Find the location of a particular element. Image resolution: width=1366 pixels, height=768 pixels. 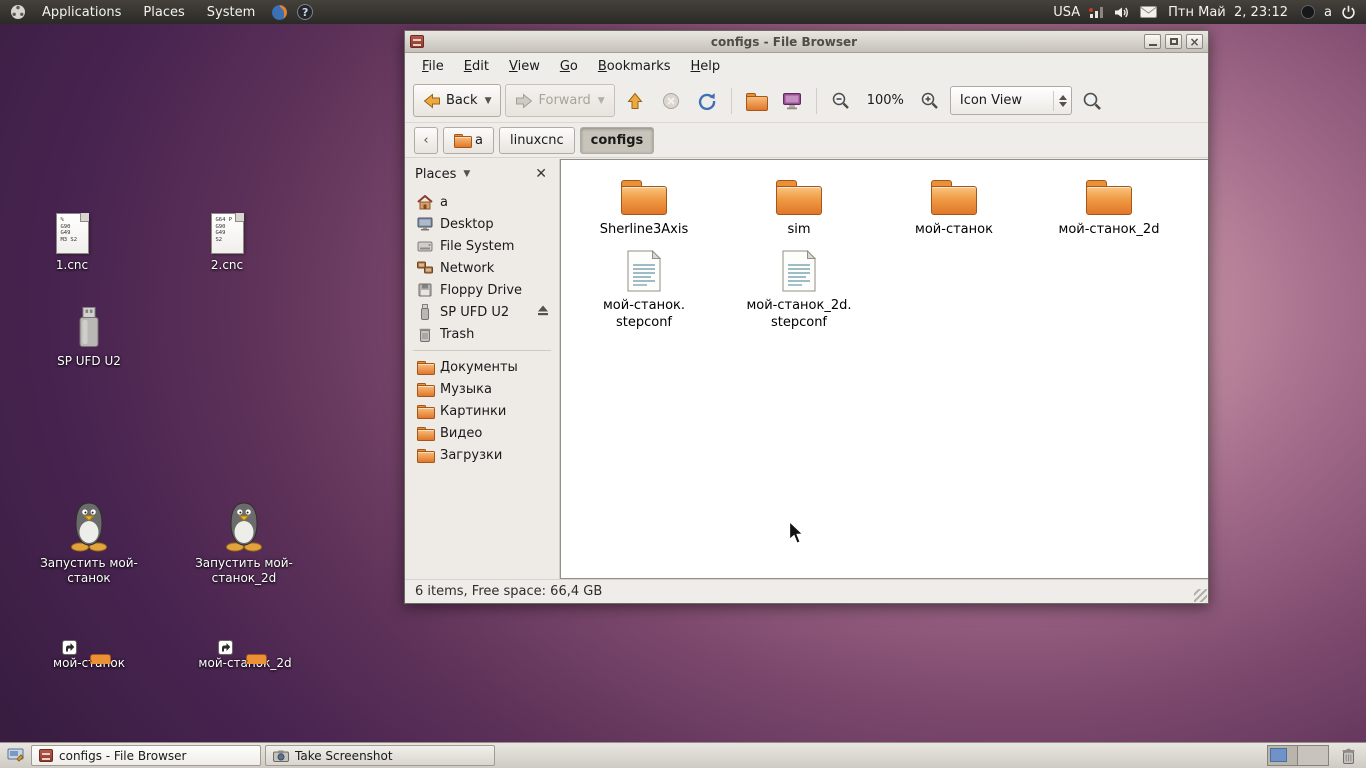

computer-button is located at coordinates (792, 100).